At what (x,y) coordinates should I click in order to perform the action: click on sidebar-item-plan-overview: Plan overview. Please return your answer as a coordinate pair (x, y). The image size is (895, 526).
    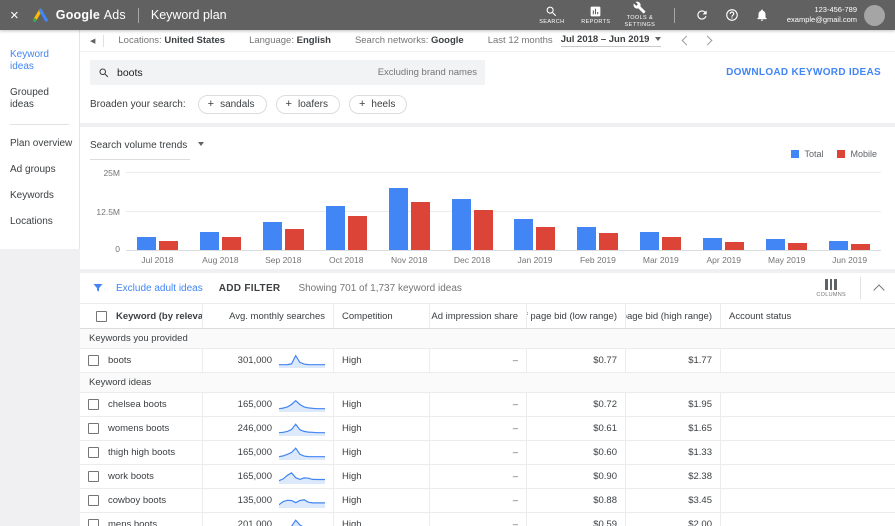
    Looking at the image, I should click on (39, 144).